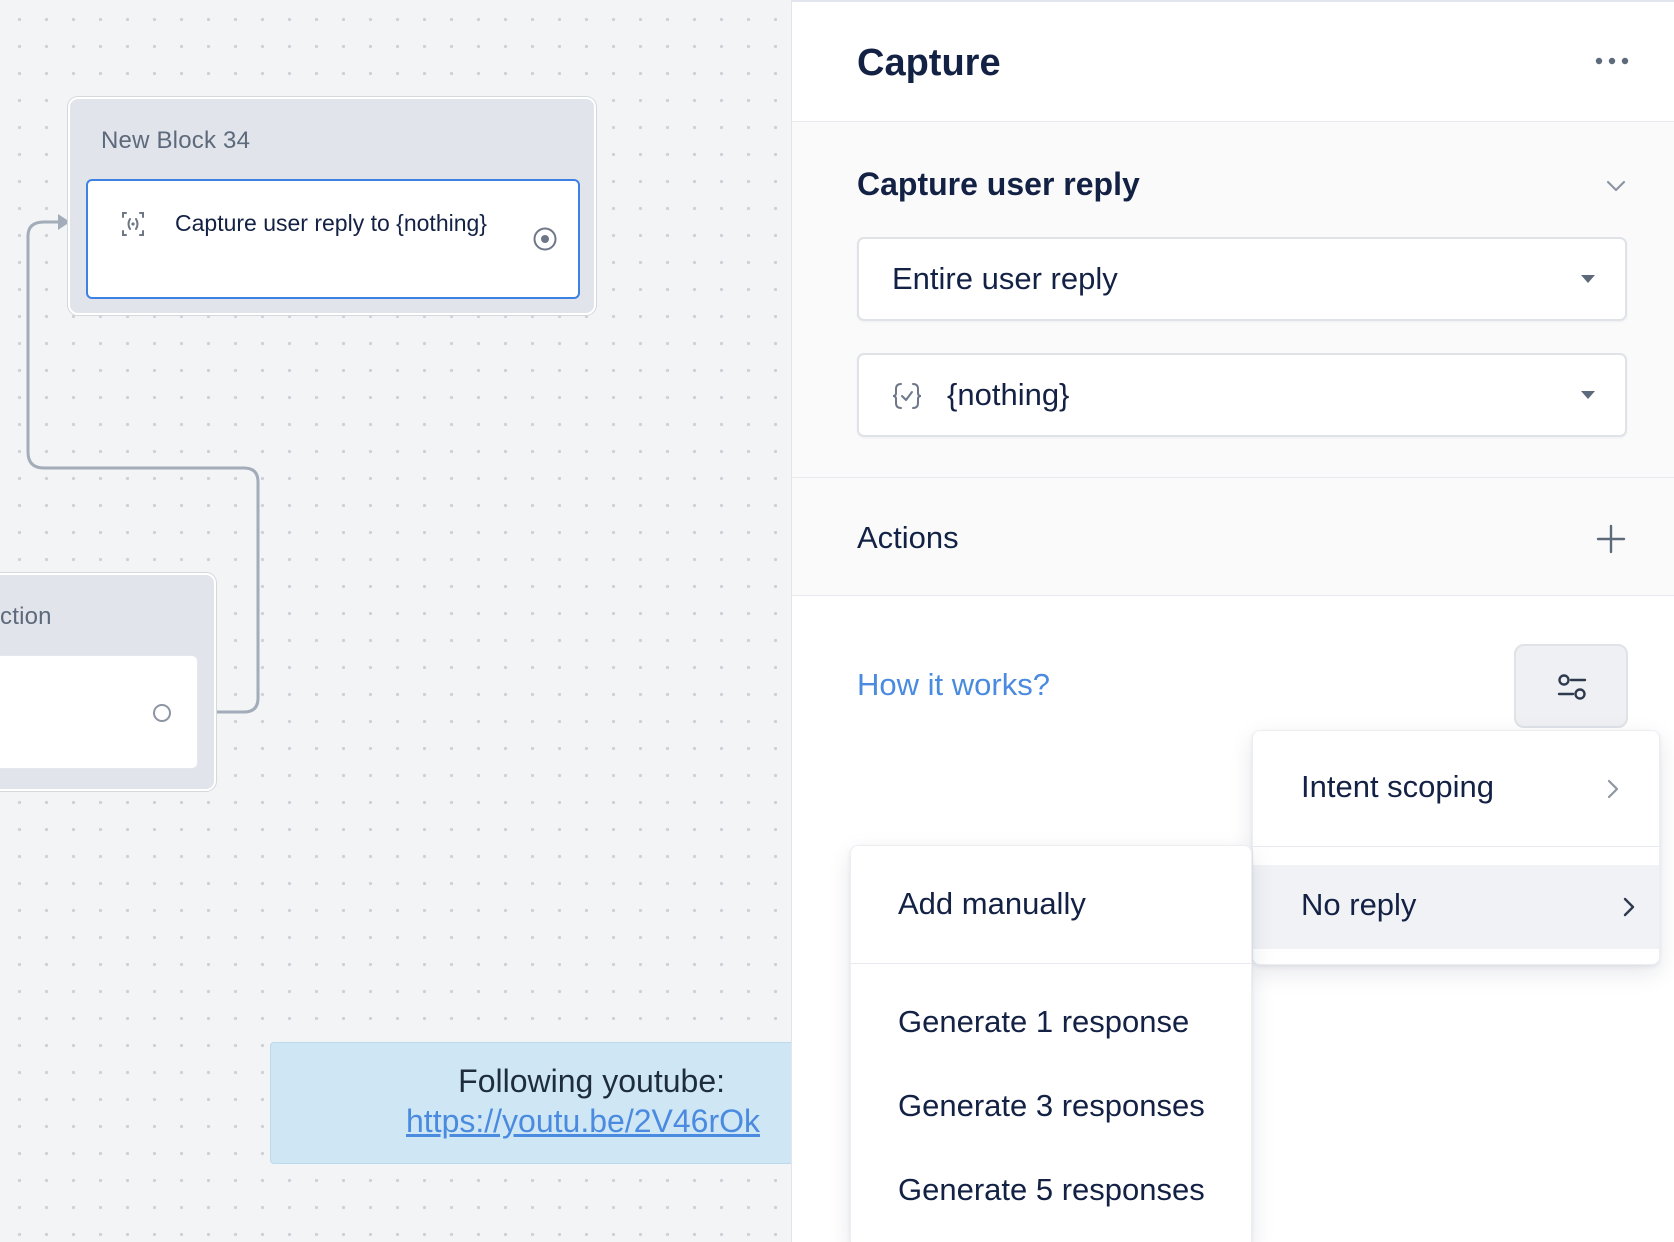  Describe the element at coordinates (1051, 1105) in the screenshot. I see `menu-item-label: Generate 3 responses` at that location.